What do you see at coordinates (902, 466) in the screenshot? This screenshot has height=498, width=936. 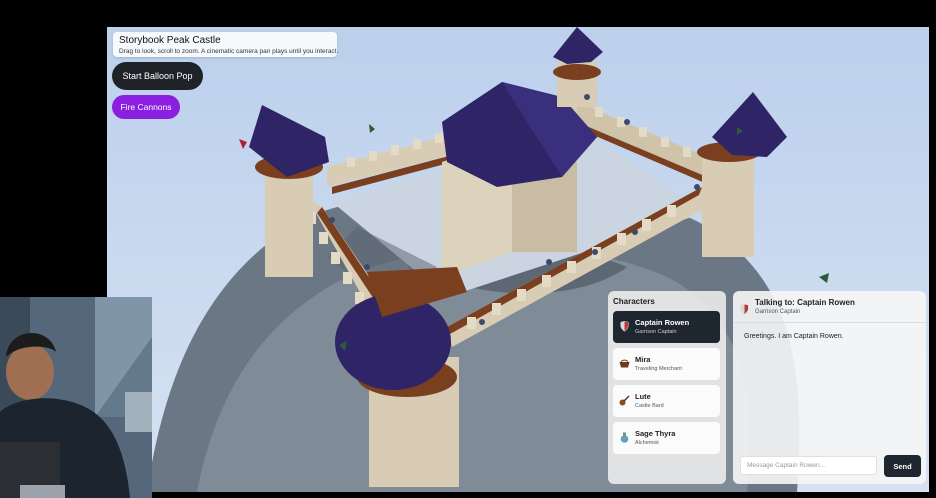 I see `send-button: Send` at bounding box center [902, 466].